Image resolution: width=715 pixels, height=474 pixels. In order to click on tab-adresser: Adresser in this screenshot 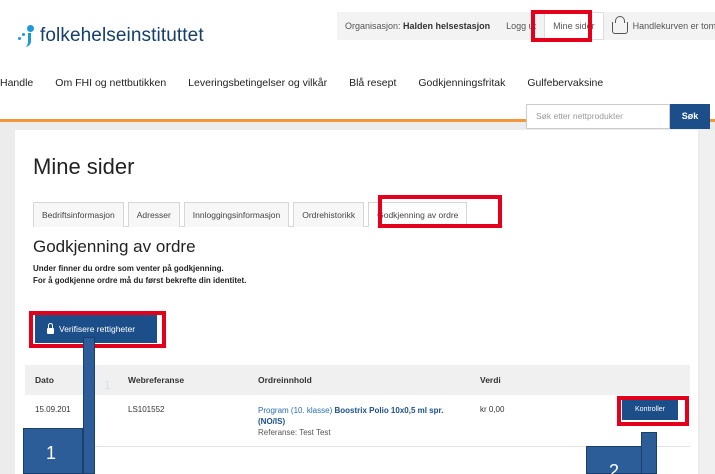, I will do `click(153, 214)`.